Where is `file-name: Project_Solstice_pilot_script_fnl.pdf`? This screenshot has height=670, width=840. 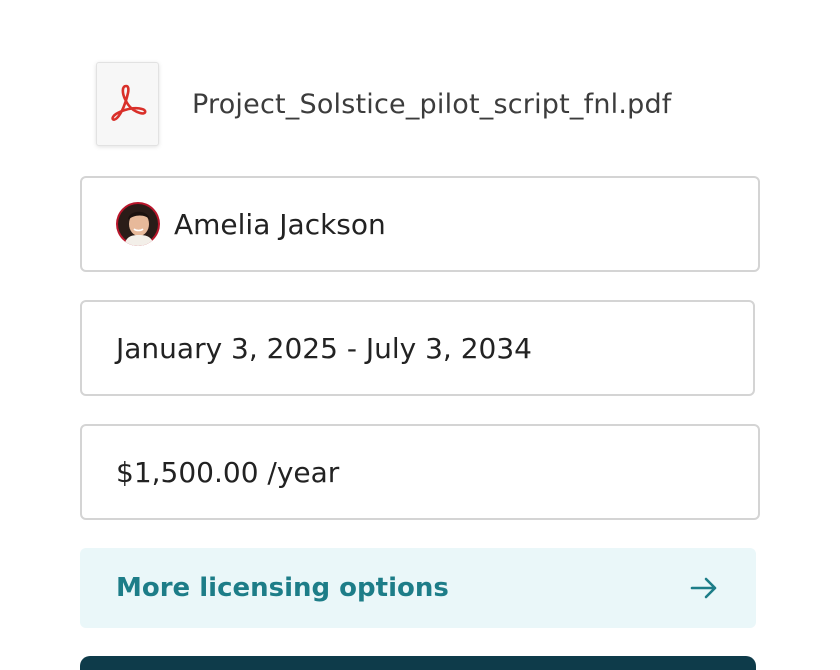 file-name: Project_Solstice_pilot_script_fnl.pdf is located at coordinates (432, 104).